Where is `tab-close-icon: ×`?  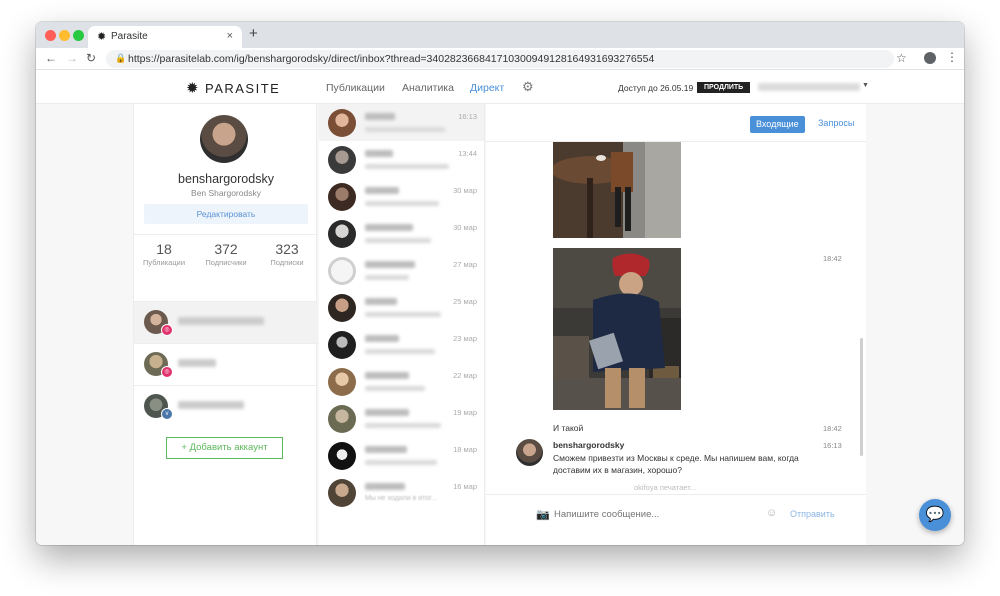
tab-close-icon: × is located at coordinates (230, 36).